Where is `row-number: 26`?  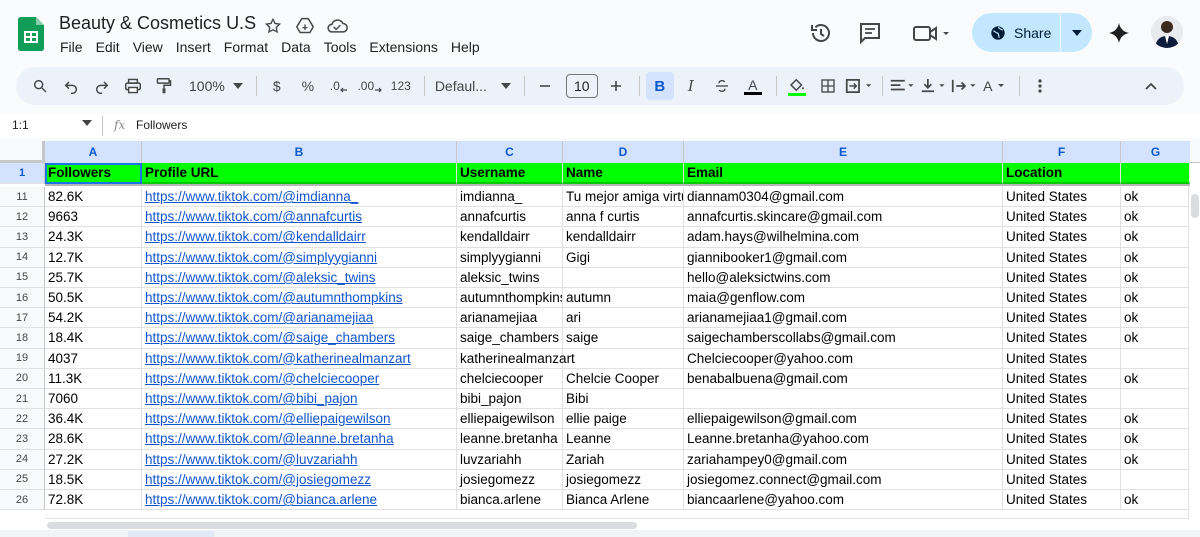 row-number: 26 is located at coordinates (22, 500).